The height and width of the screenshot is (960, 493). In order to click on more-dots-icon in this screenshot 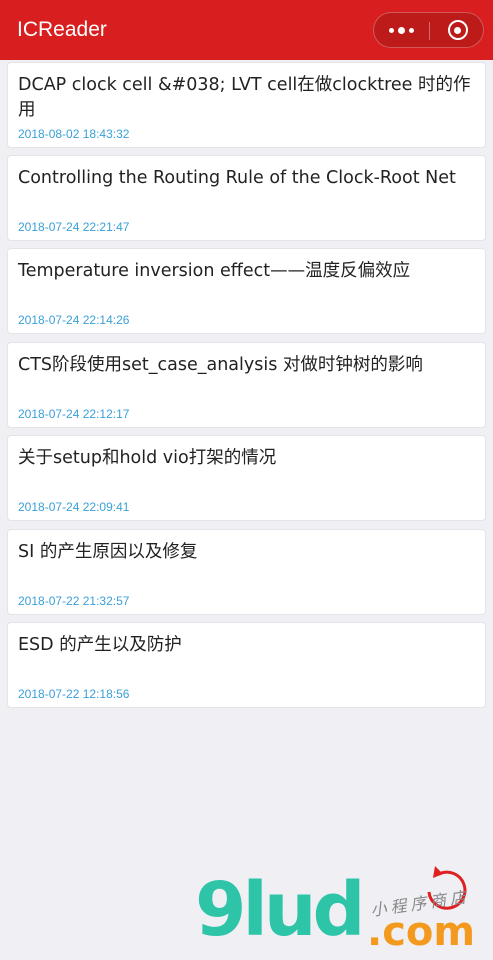, I will do `click(401, 30)`.